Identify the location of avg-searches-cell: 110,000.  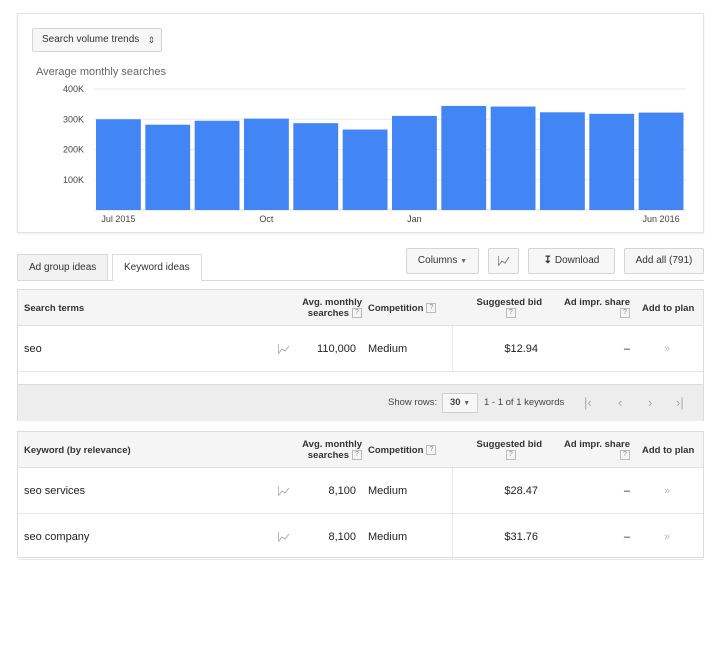
(325, 349).